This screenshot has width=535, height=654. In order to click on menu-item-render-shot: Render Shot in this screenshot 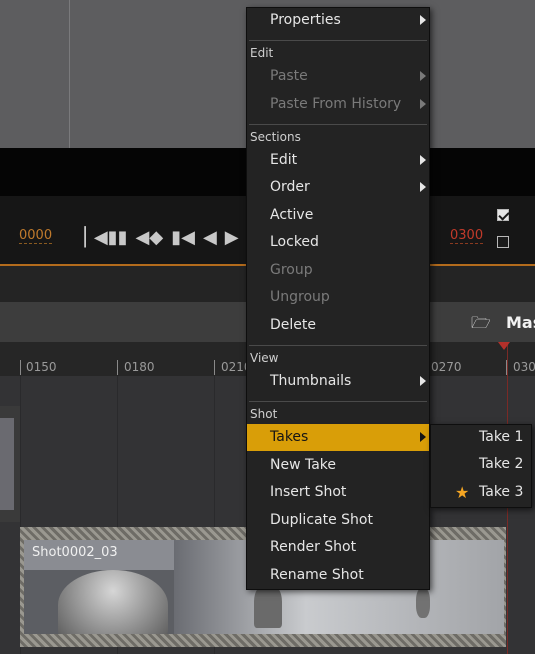, I will do `click(338, 547)`.